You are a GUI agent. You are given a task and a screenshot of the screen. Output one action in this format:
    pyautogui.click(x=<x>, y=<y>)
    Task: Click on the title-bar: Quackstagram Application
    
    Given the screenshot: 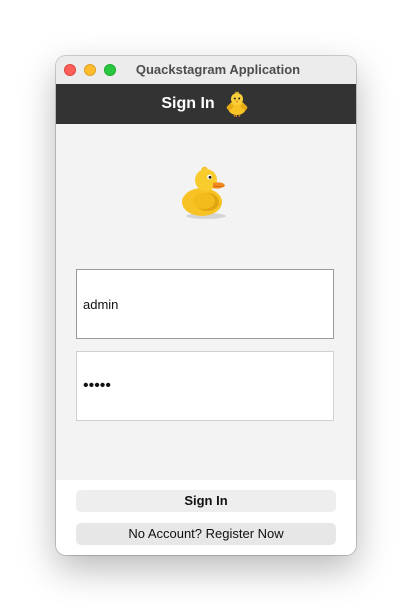 What is the action you would take?
    pyautogui.click(x=206, y=70)
    